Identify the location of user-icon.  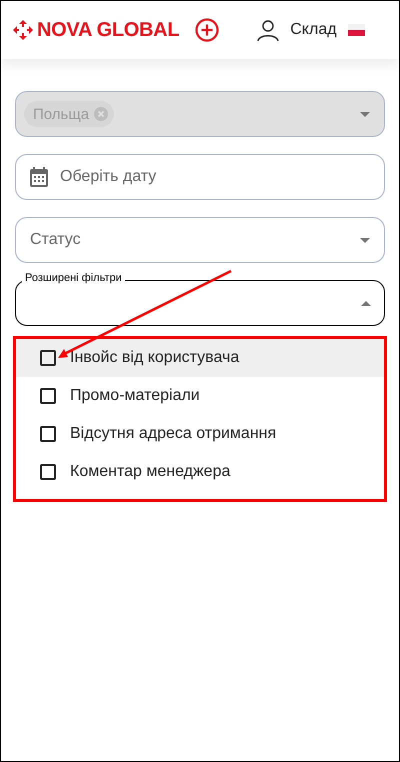
(268, 30).